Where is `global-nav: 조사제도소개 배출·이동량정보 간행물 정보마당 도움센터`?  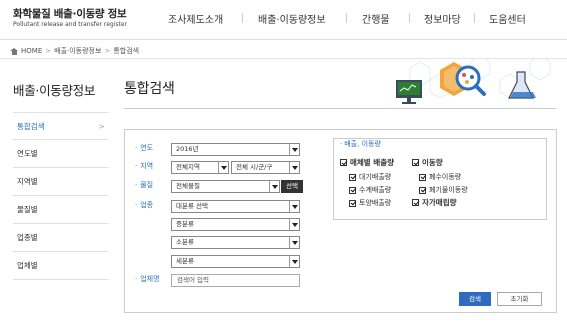 global-nav: 조사제도소개 배출·이동량정보 간행물 정보마당 도움센터 is located at coordinates (283, 18).